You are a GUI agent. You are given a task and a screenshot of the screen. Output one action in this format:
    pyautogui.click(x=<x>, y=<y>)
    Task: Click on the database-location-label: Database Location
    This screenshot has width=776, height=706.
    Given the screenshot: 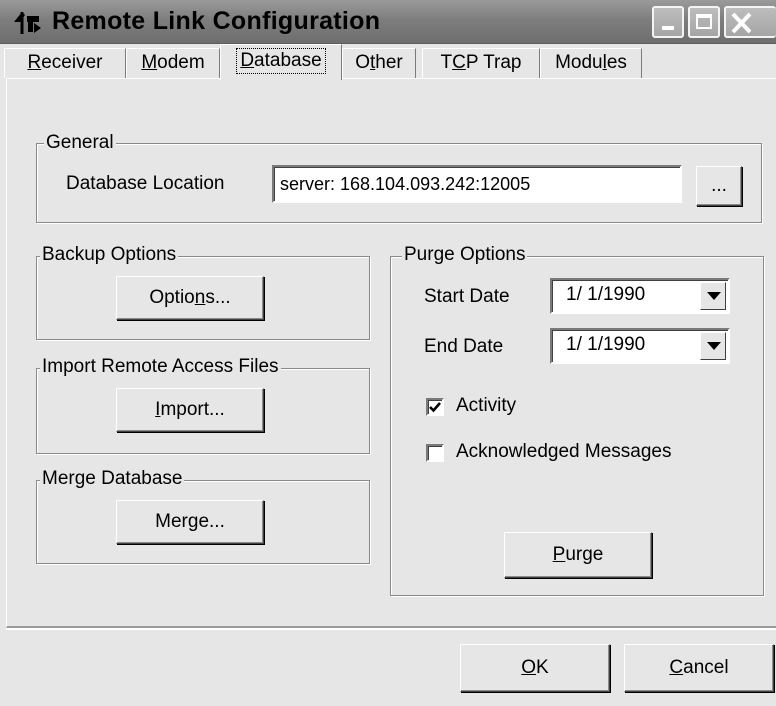 What is the action you would take?
    pyautogui.click(x=145, y=183)
    